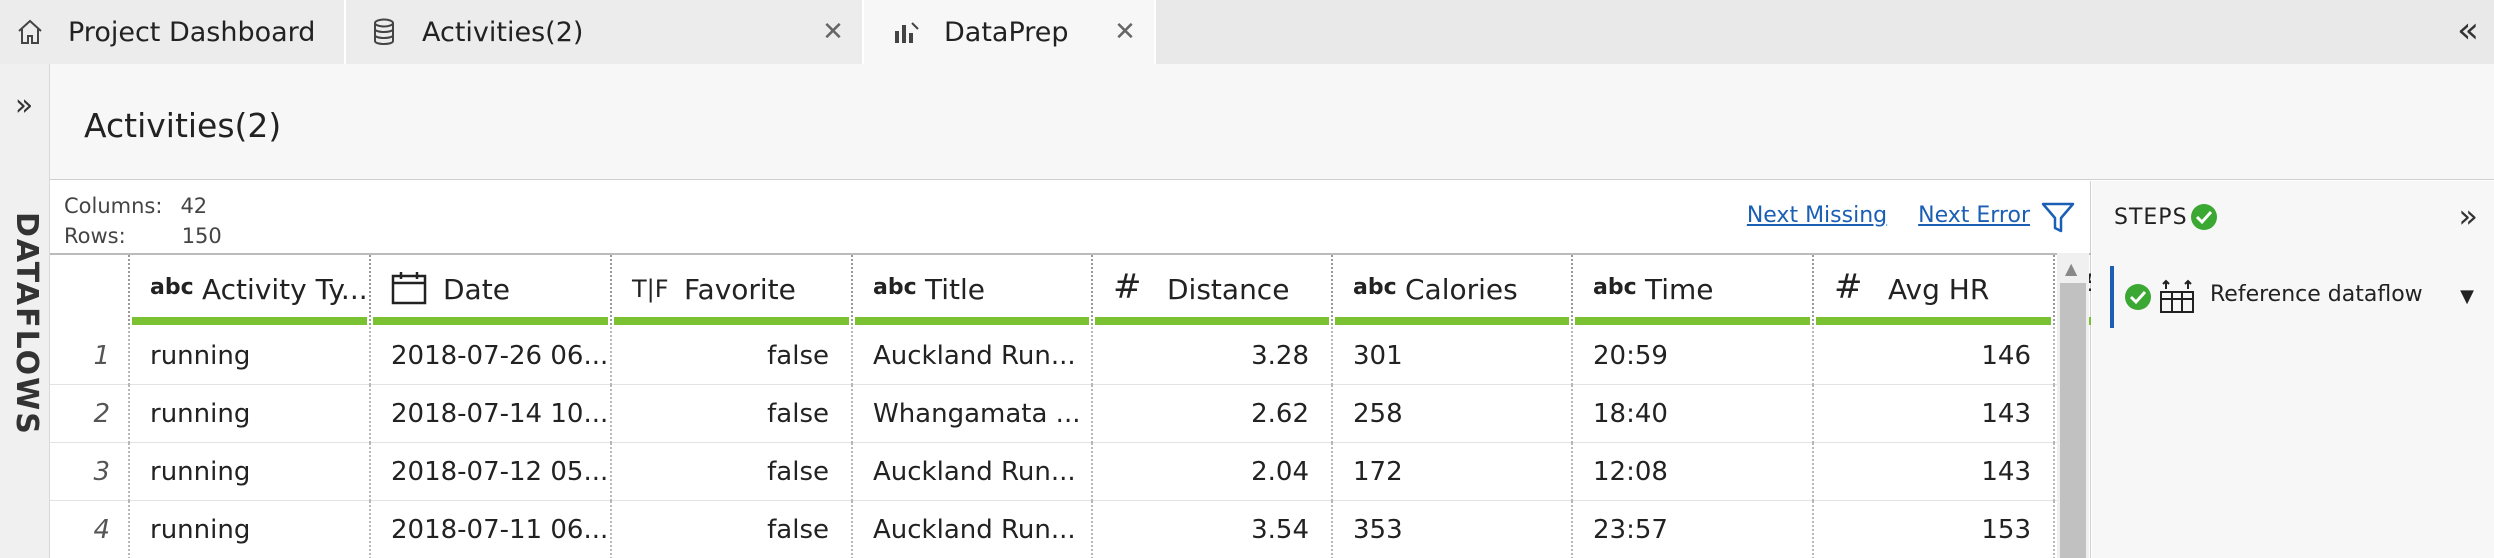 The image size is (2494, 558). I want to click on cell-time: 12:08, so click(1693, 472).